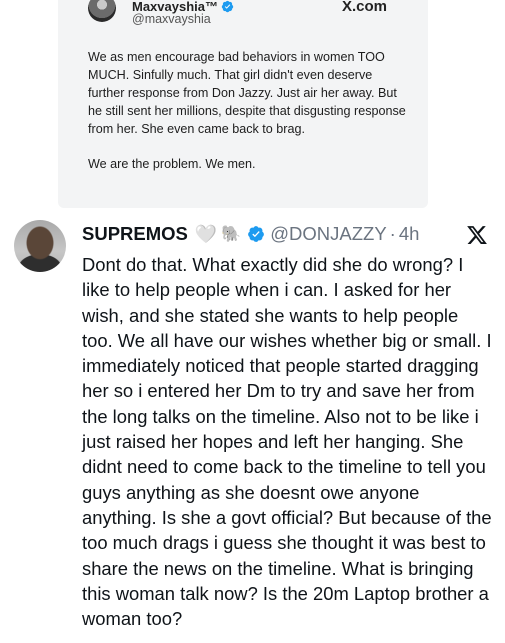 This screenshot has width=505, height=643. Describe the element at coordinates (40, 246) in the screenshot. I see `avatar` at that location.